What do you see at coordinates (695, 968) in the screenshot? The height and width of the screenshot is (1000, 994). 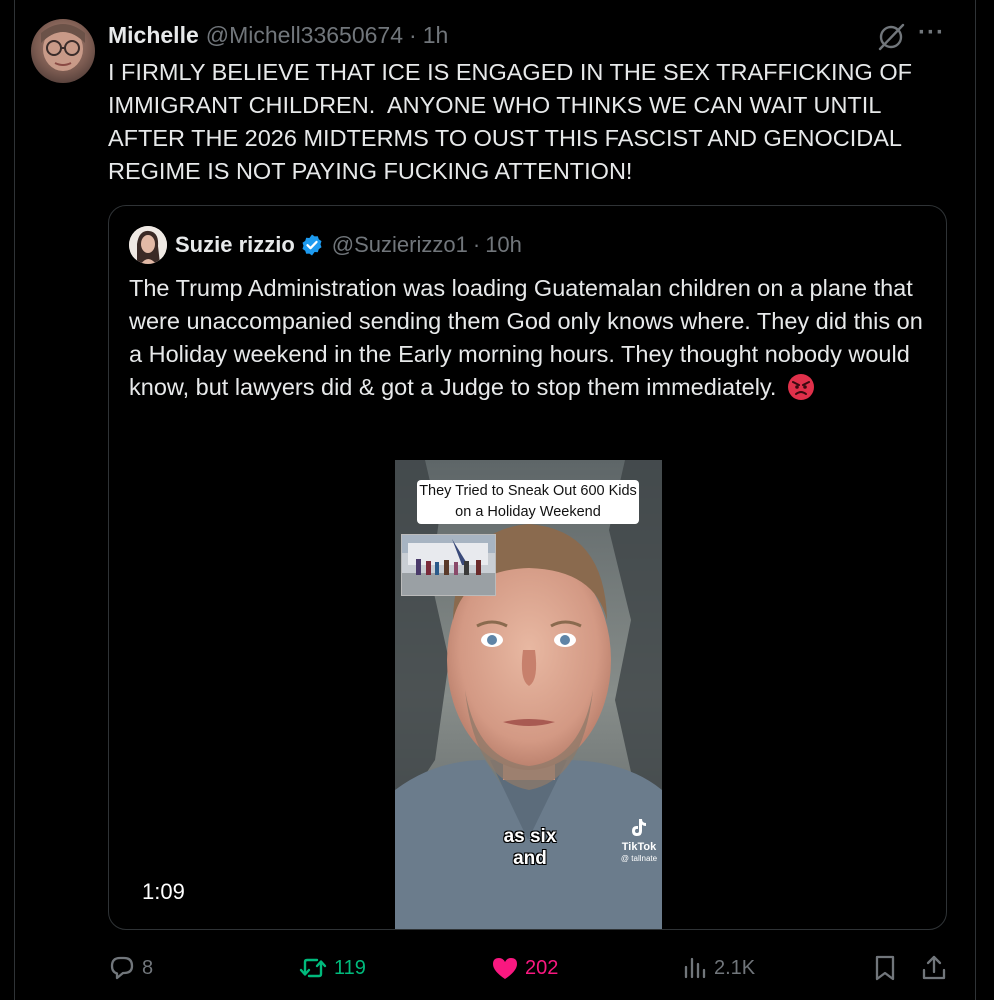 I see `views-chart-icon` at bounding box center [695, 968].